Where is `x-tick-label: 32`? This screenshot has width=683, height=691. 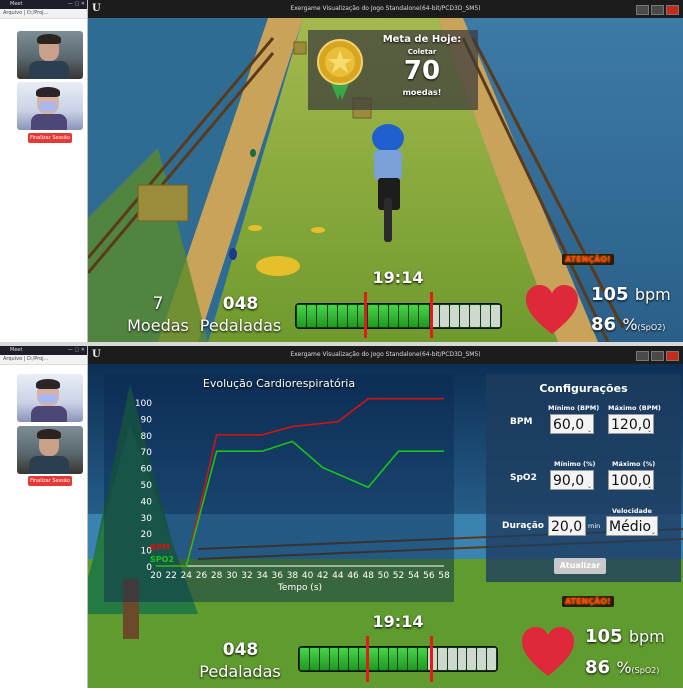 x-tick-label: 32 is located at coordinates (246, 576).